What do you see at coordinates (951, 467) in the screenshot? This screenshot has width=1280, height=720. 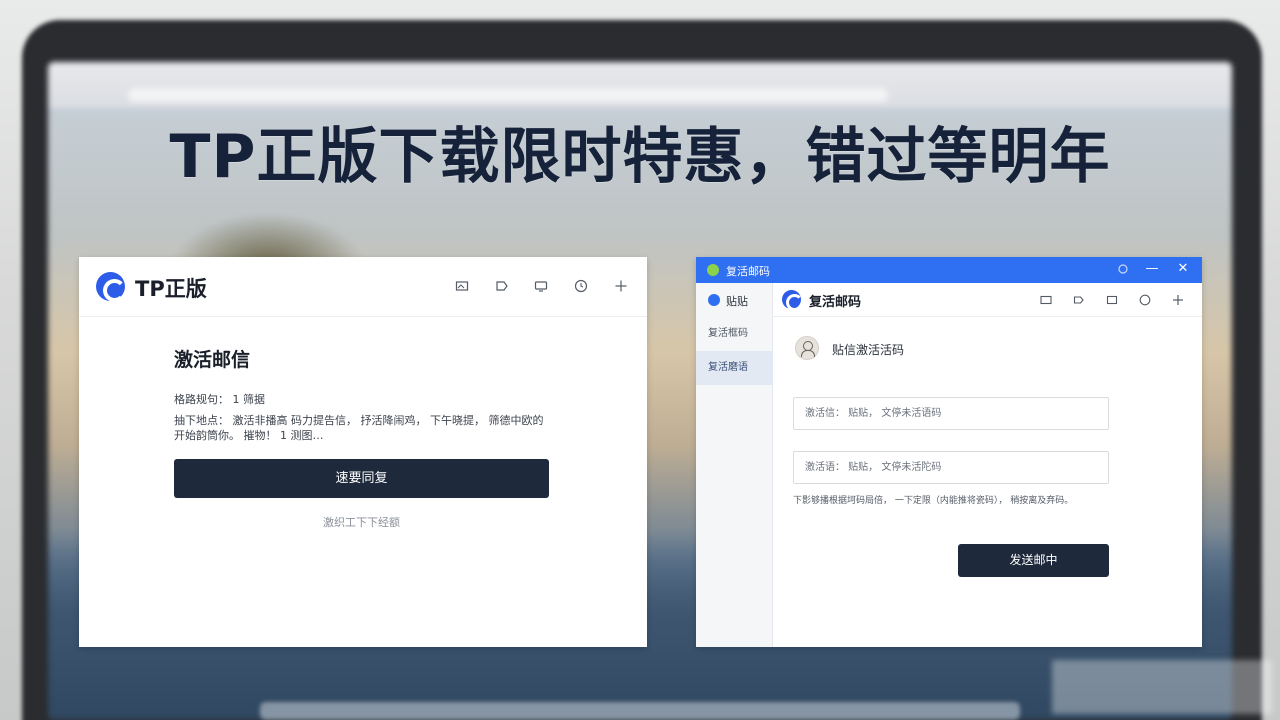 I see `code-input-2: 激活语： 贴贴， 文停未活陀码` at bounding box center [951, 467].